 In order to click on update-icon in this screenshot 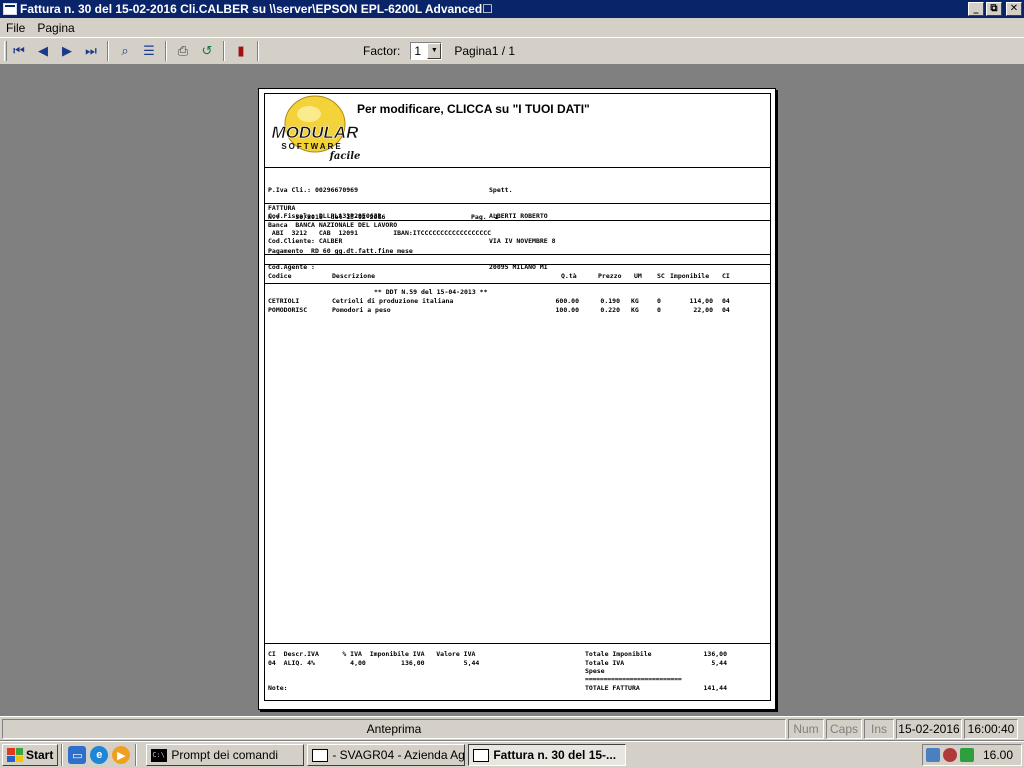, I will do `click(966, 755)`.